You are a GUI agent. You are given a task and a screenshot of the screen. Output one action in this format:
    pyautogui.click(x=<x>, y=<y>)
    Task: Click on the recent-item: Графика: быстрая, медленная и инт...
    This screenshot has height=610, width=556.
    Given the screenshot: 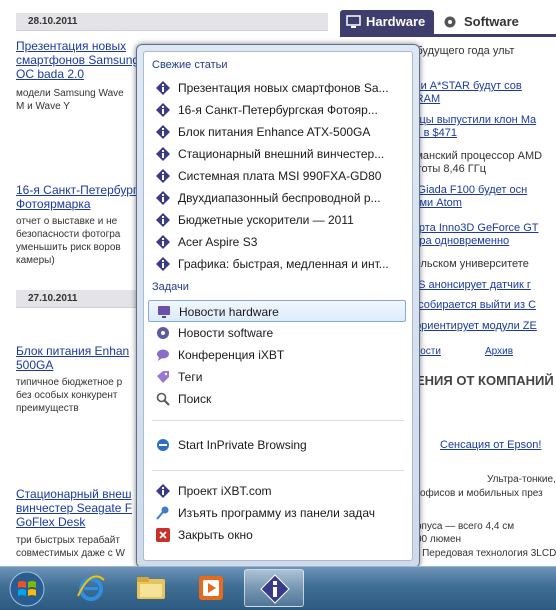 What is the action you would take?
    pyautogui.click(x=277, y=264)
    